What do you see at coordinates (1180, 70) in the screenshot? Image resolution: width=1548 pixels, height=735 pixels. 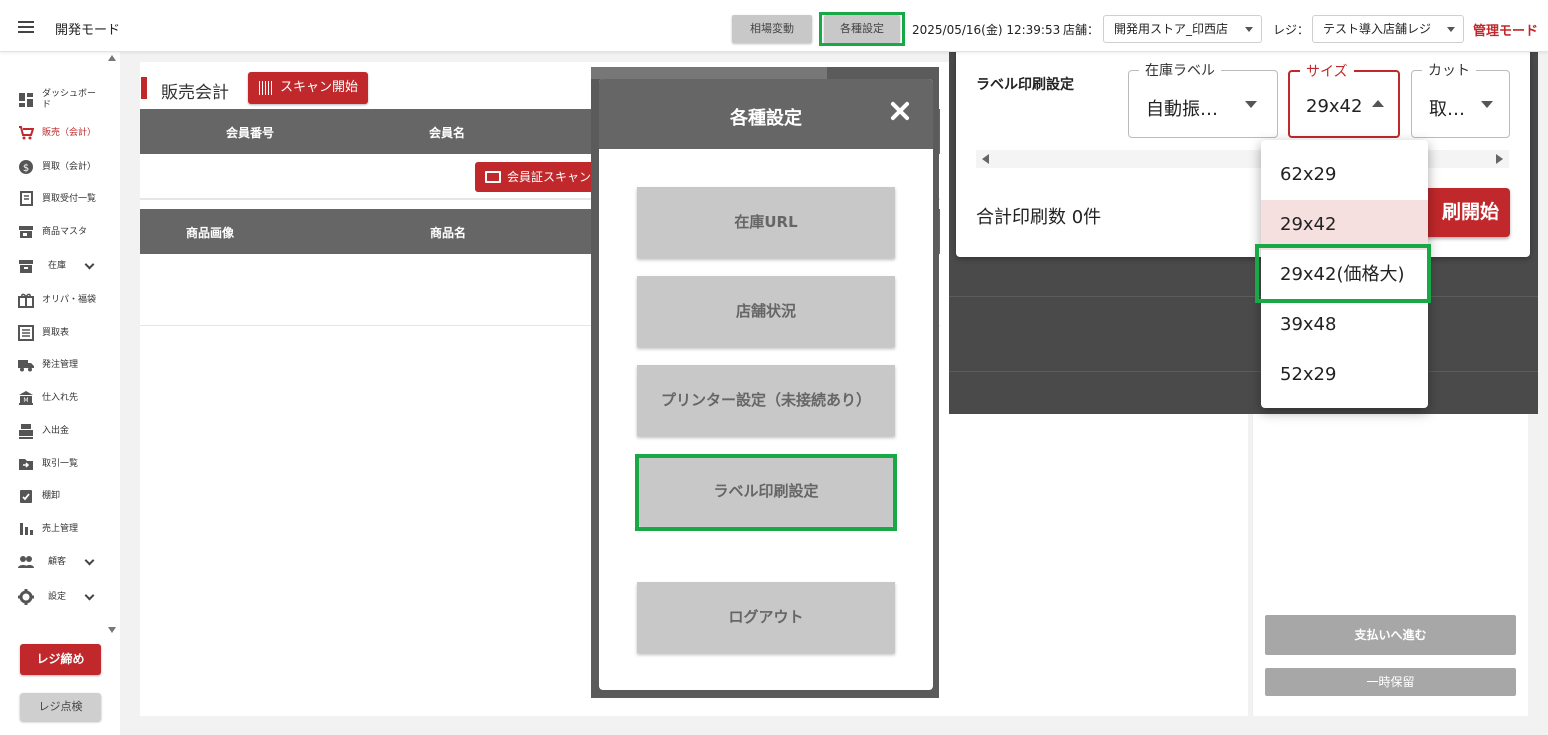 I see `stock-label-legend: 在庫ラベル` at bounding box center [1180, 70].